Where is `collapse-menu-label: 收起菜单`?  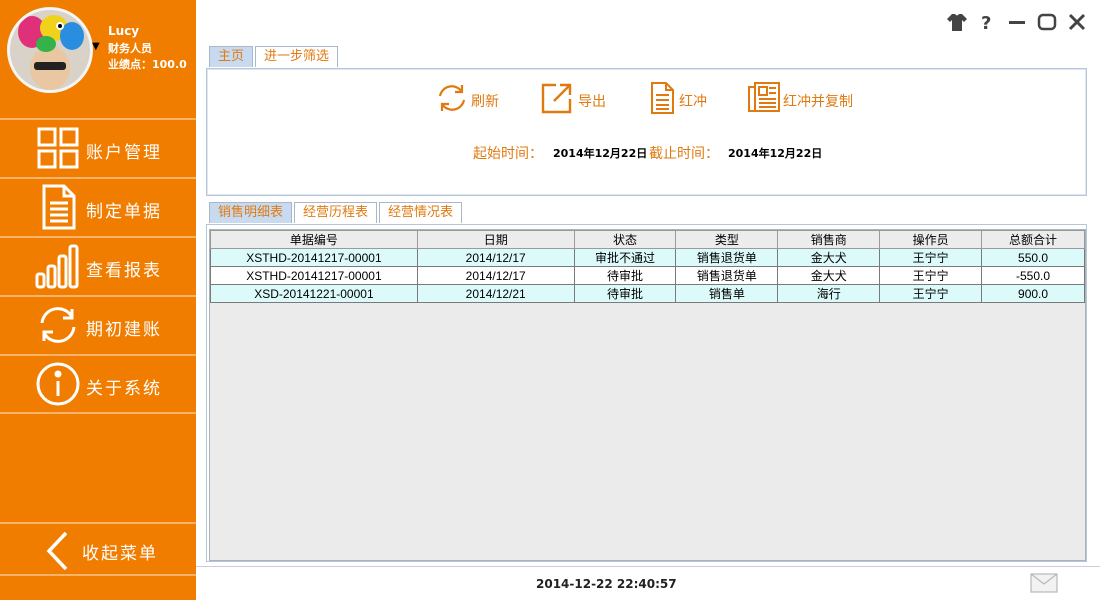
collapse-menu-label: 收起菜单 is located at coordinates (120, 554).